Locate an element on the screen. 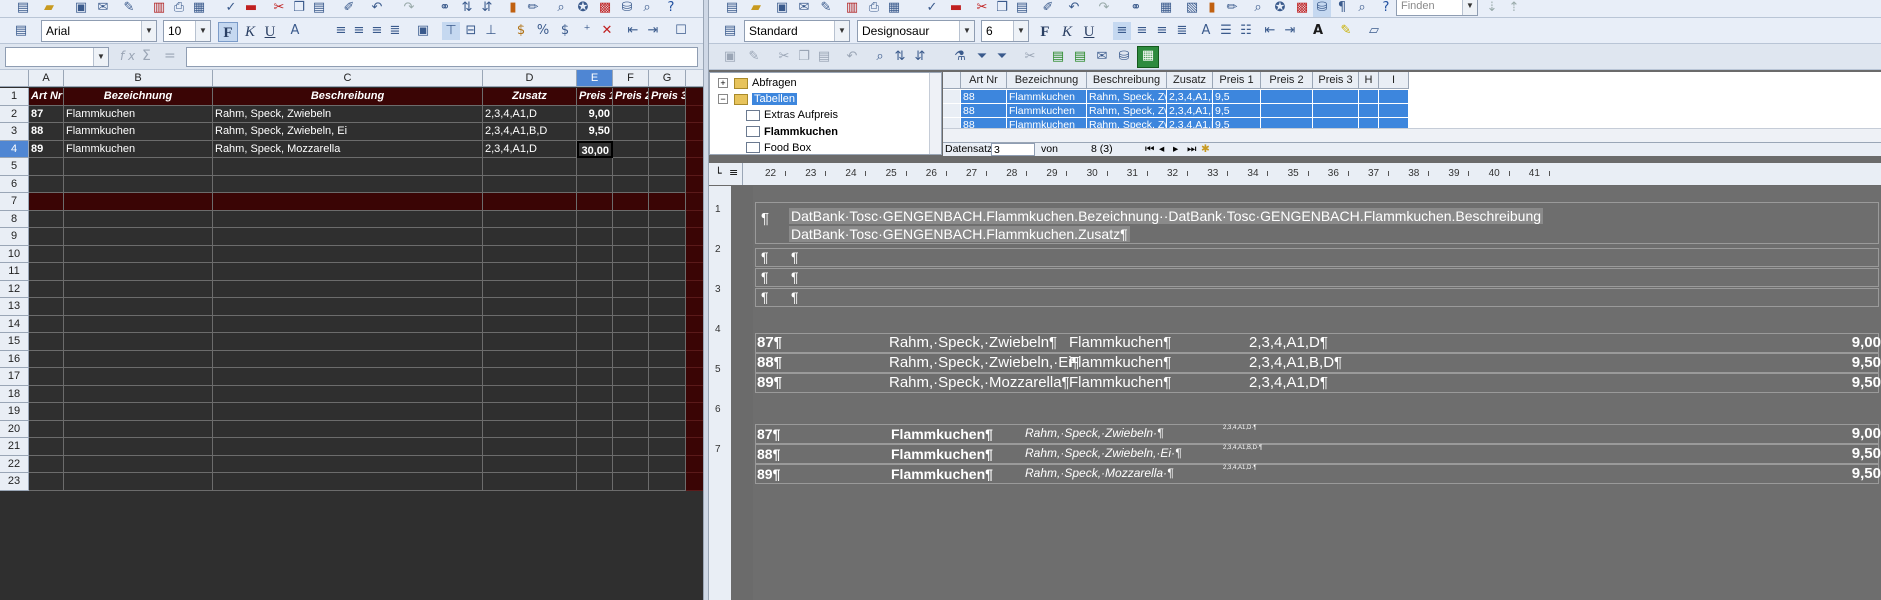 The image size is (1881, 600). record-input: 3 is located at coordinates (1013, 149).